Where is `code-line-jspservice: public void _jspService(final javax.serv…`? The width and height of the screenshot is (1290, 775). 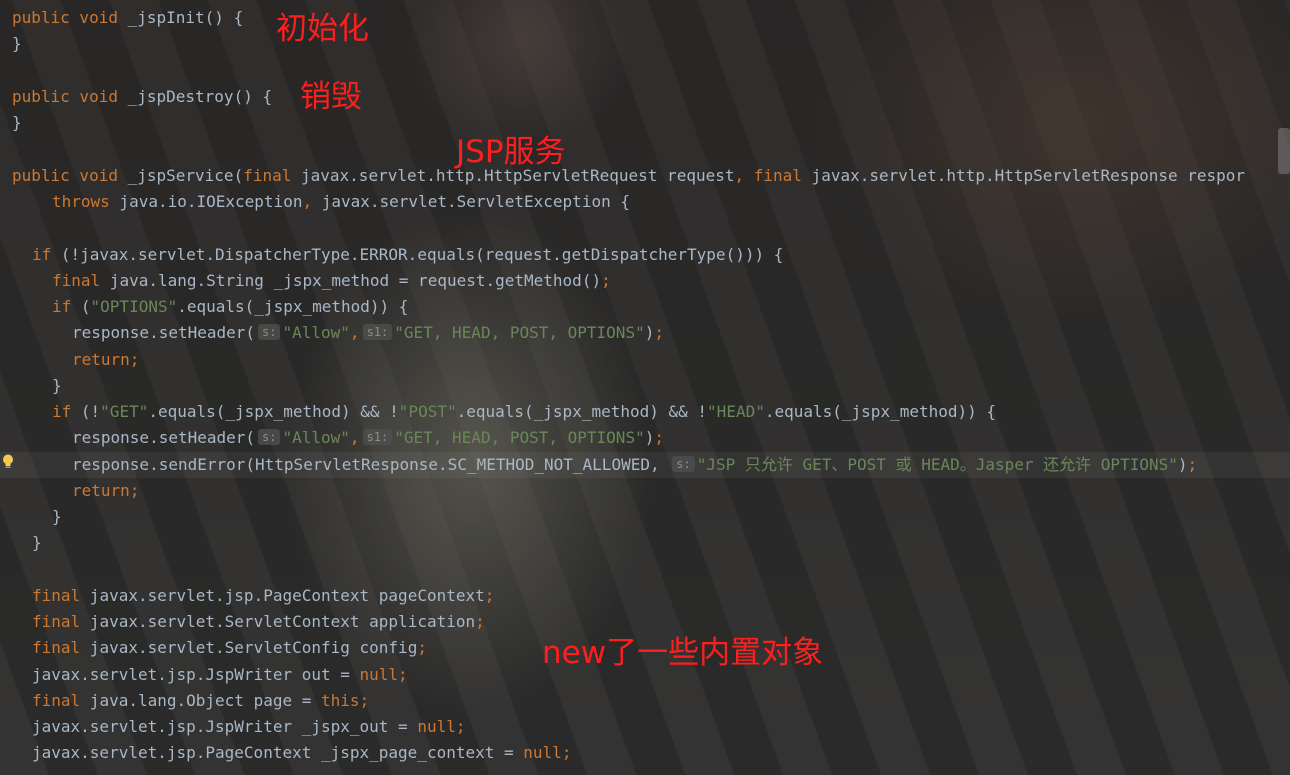
code-line-jspservice: public void _jspService(final javax.serv… is located at coordinates (629, 175).